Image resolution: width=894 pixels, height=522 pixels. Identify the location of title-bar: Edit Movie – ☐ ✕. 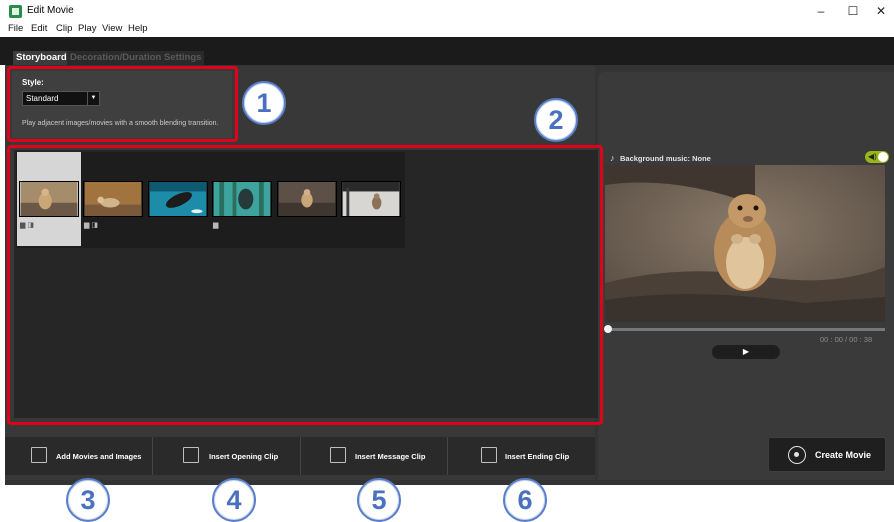
(447, 11).